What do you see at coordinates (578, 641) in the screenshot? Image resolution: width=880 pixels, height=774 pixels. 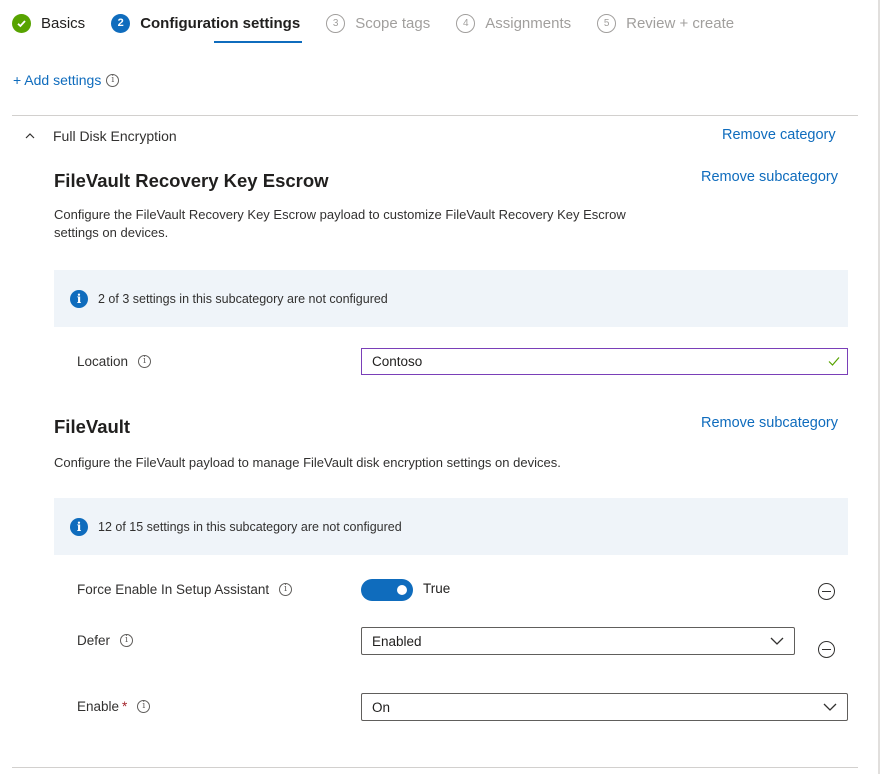 I see `defer-select: Enabled` at bounding box center [578, 641].